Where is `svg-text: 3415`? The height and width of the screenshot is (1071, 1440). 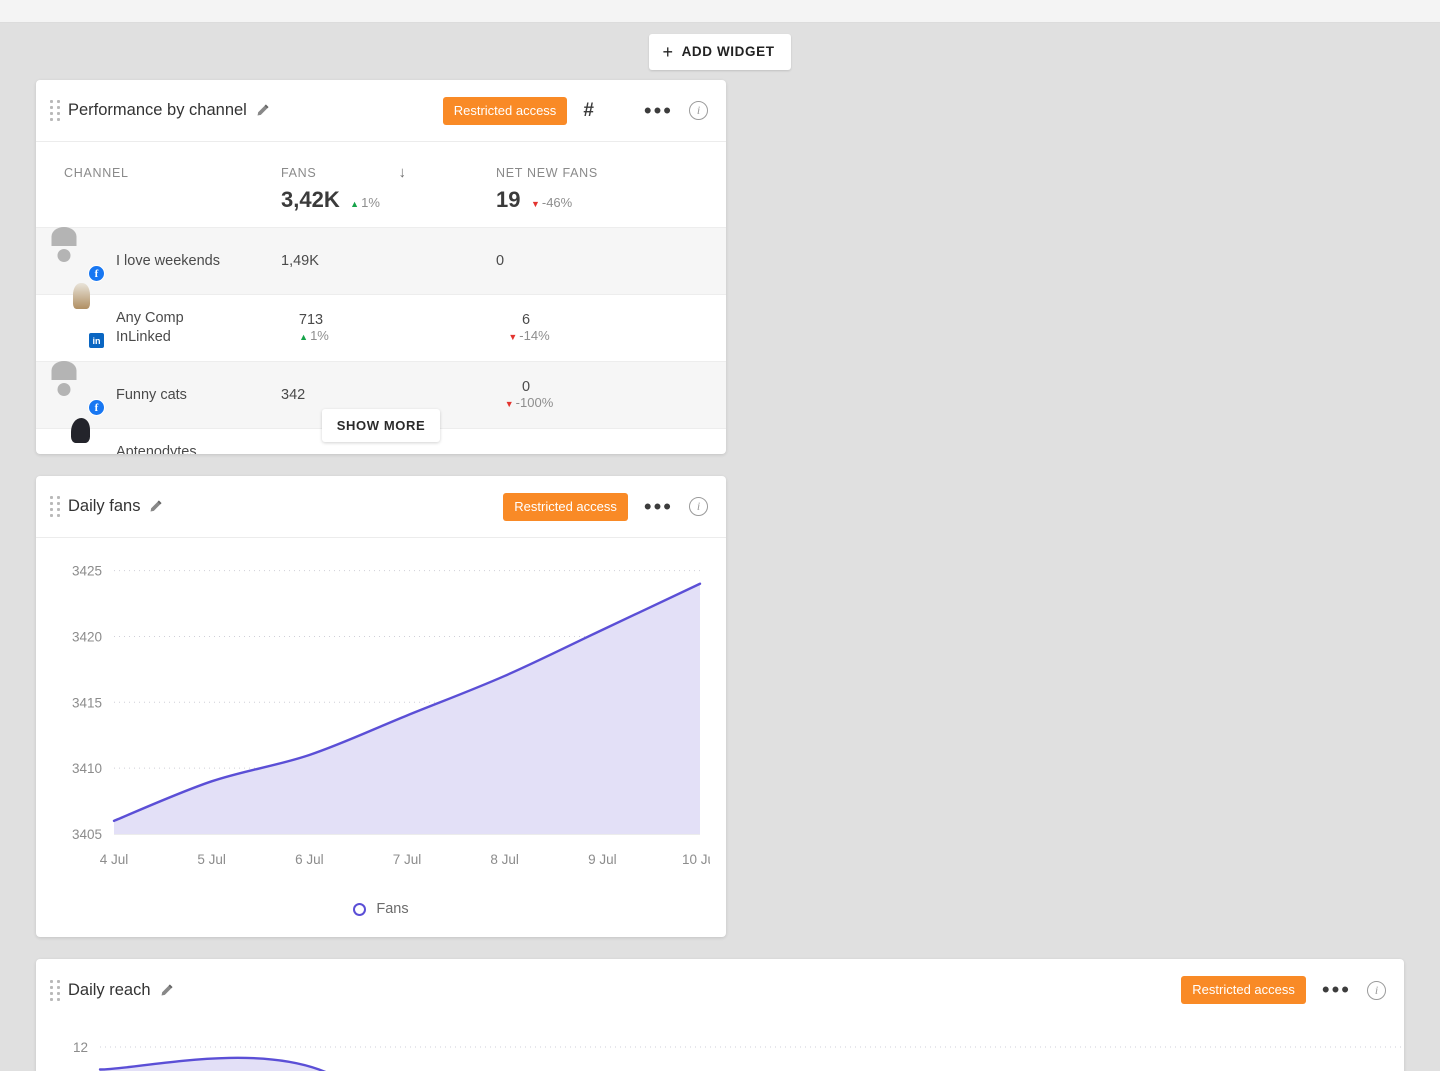
svg-text: 3415 is located at coordinates (87, 702).